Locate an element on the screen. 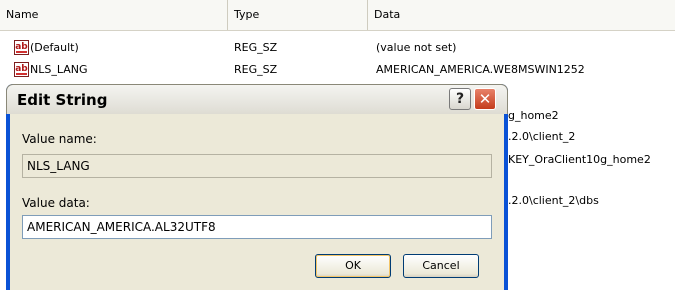 This screenshot has height=290, width=675. column-header-data: Data is located at coordinates (521, 15).